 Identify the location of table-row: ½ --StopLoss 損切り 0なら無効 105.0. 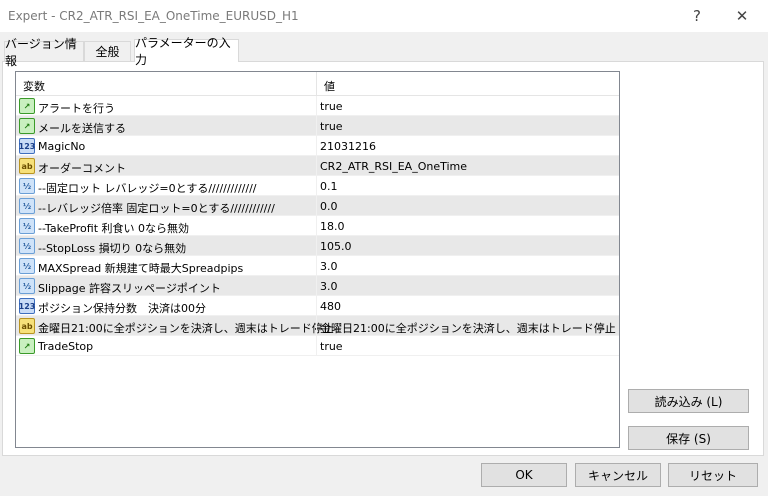
(317, 246).